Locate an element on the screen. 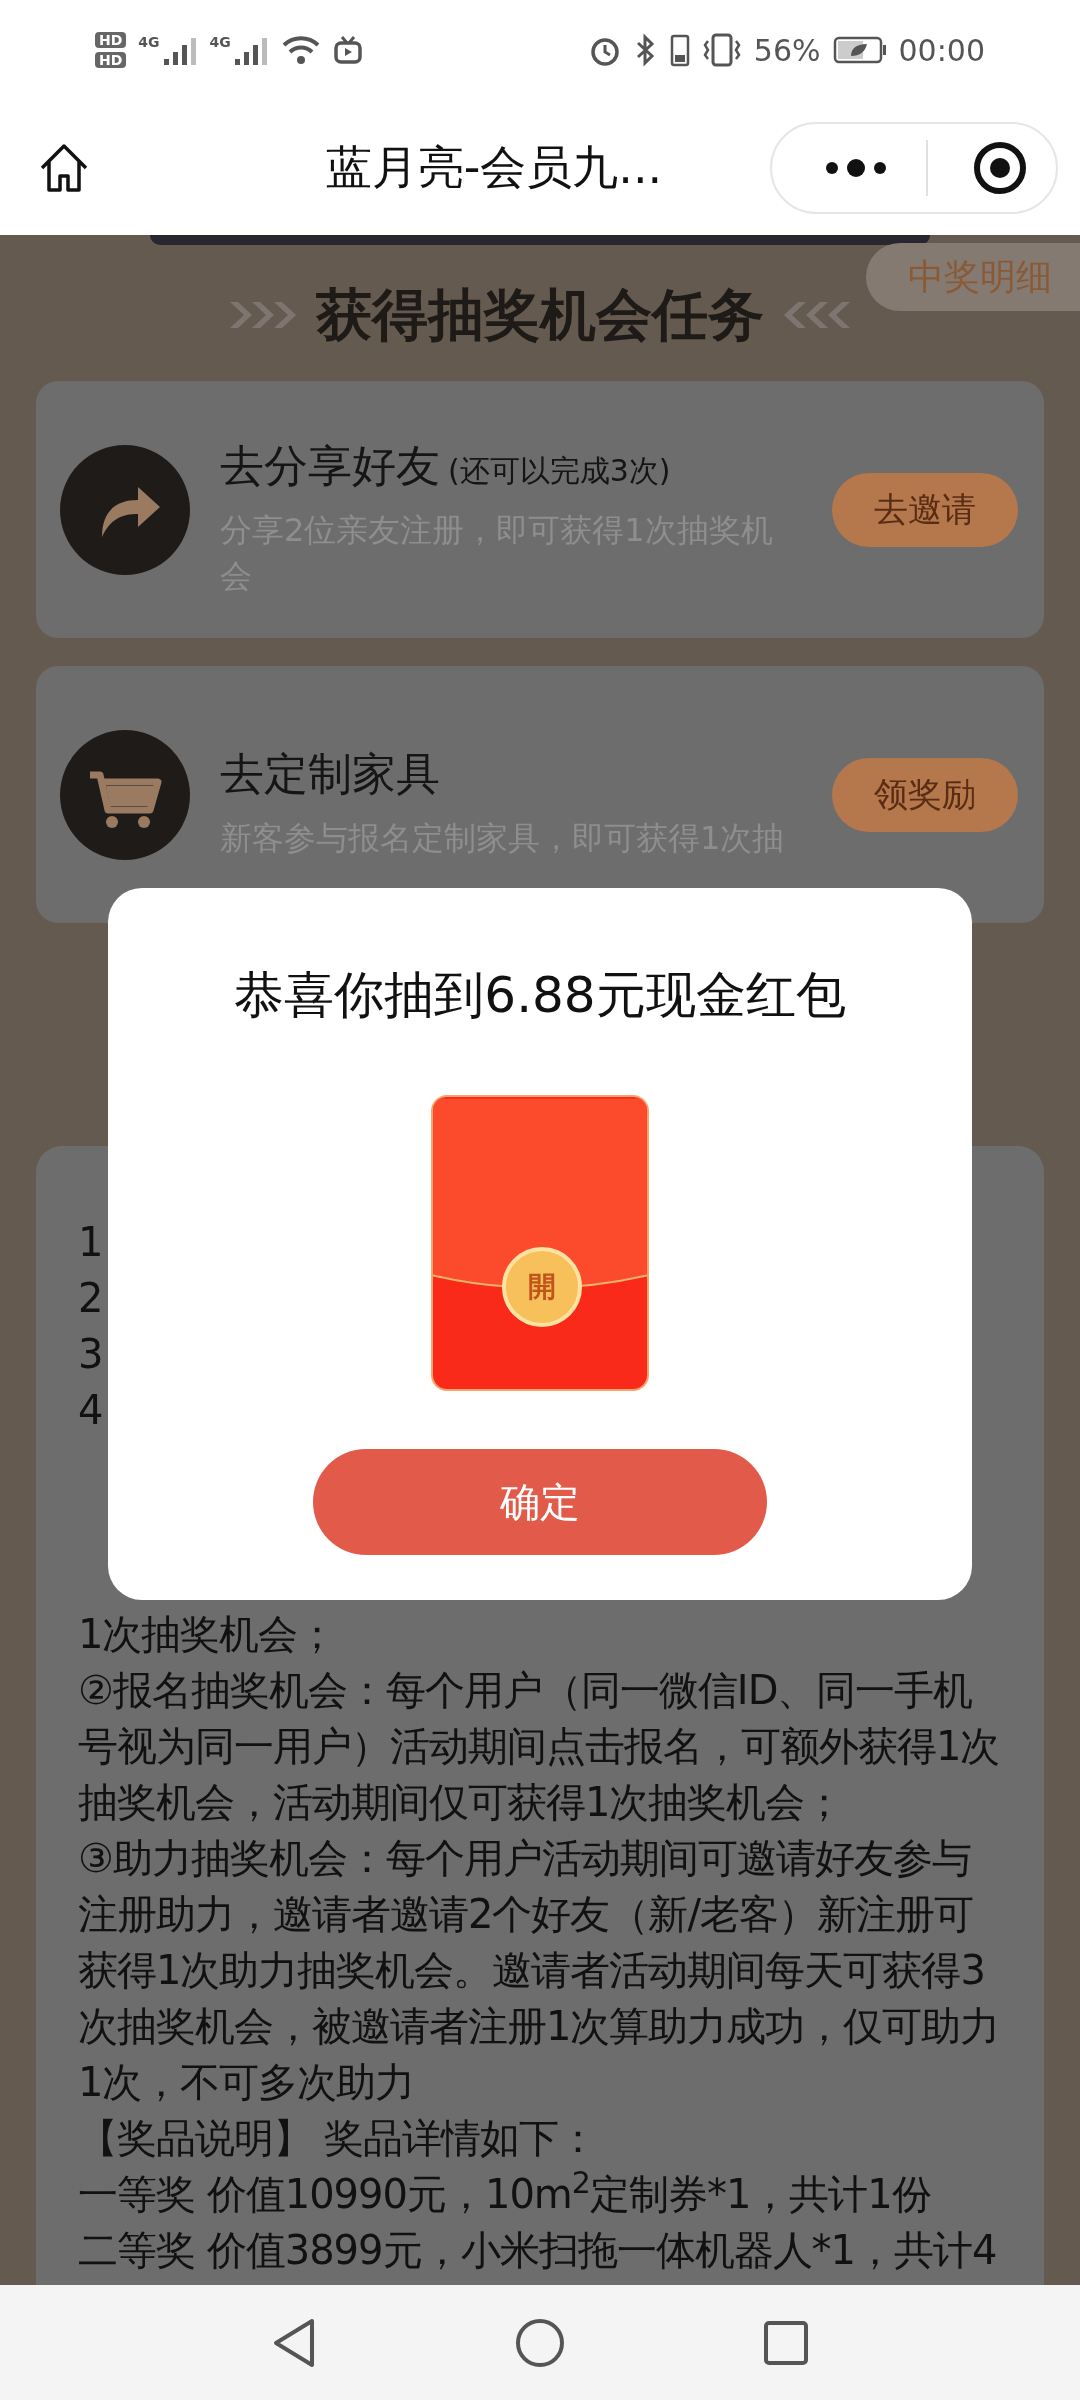  cart-icon is located at coordinates (125, 794).